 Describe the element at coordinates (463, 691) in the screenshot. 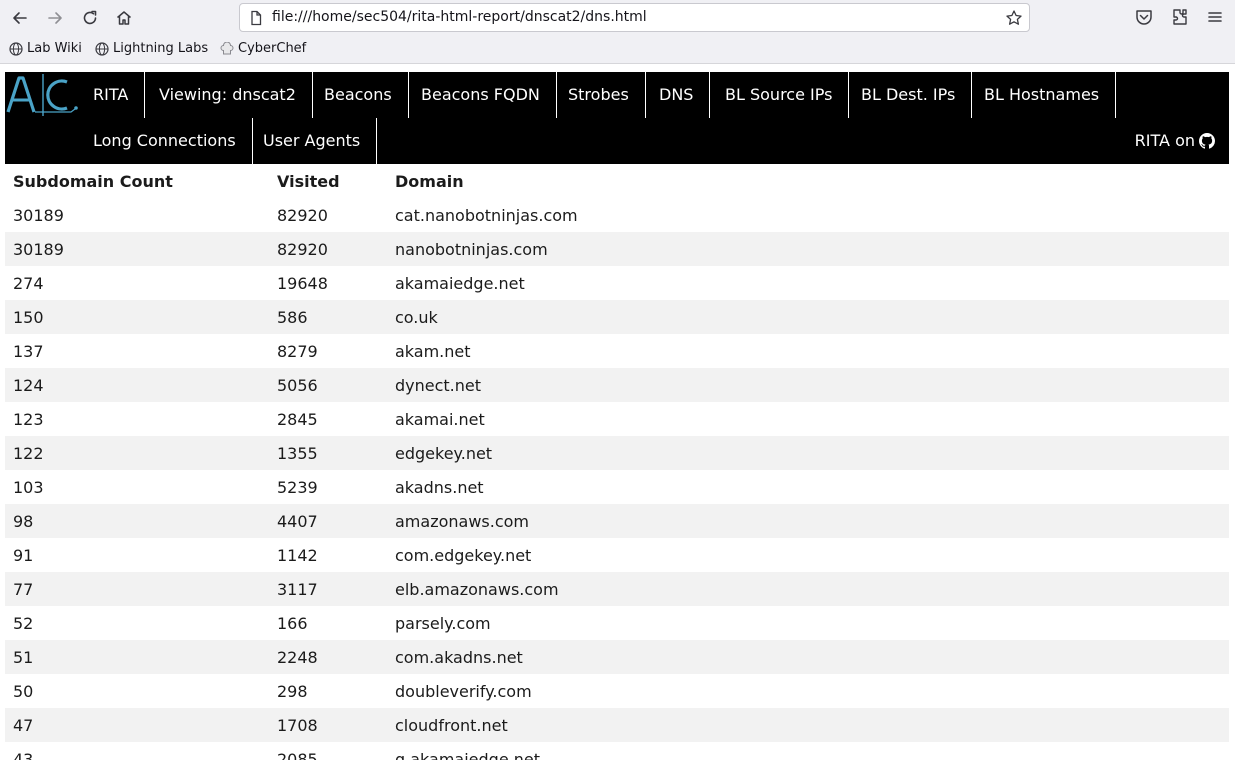

I see `cell-domain: doubleverify.com` at that location.